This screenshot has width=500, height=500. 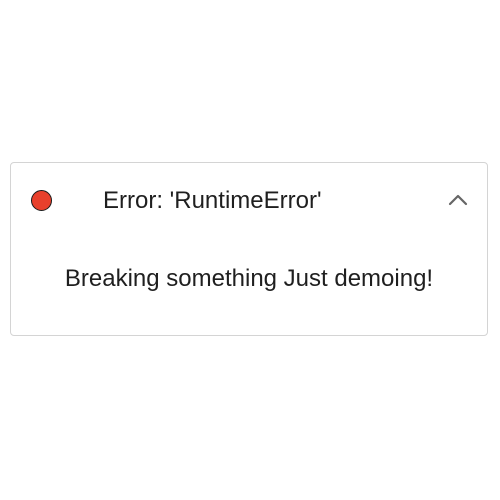 I want to click on error-panel-header: Error: 'RuntimeError', so click(x=249, y=201).